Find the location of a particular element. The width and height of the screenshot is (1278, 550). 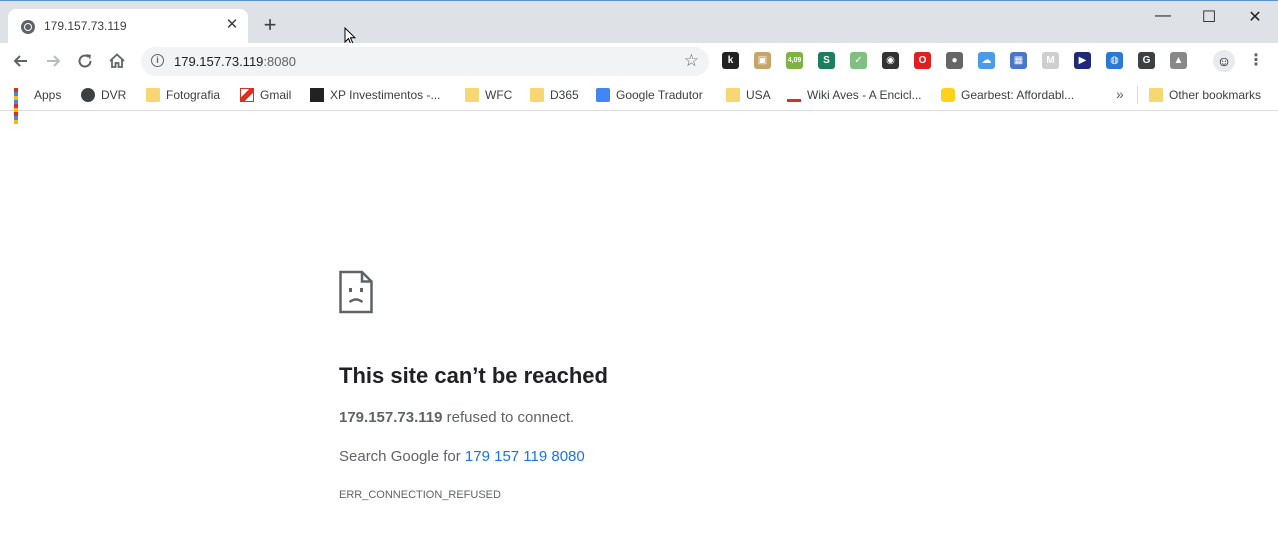

opera-icon: O is located at coordinates (922, 60).